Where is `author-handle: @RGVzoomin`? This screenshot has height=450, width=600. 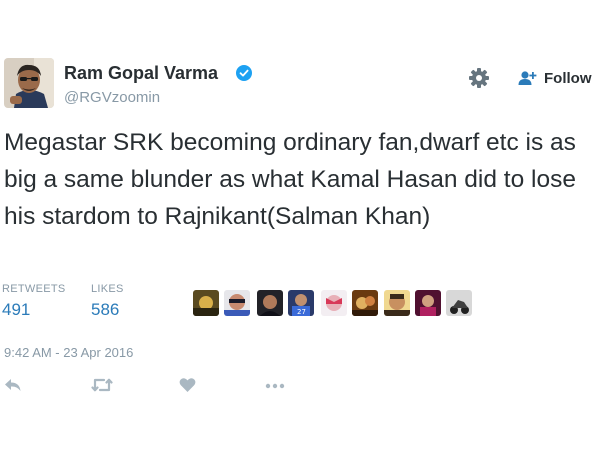 author-handle: @RGVzoomin is located at coordinates (112, 97).